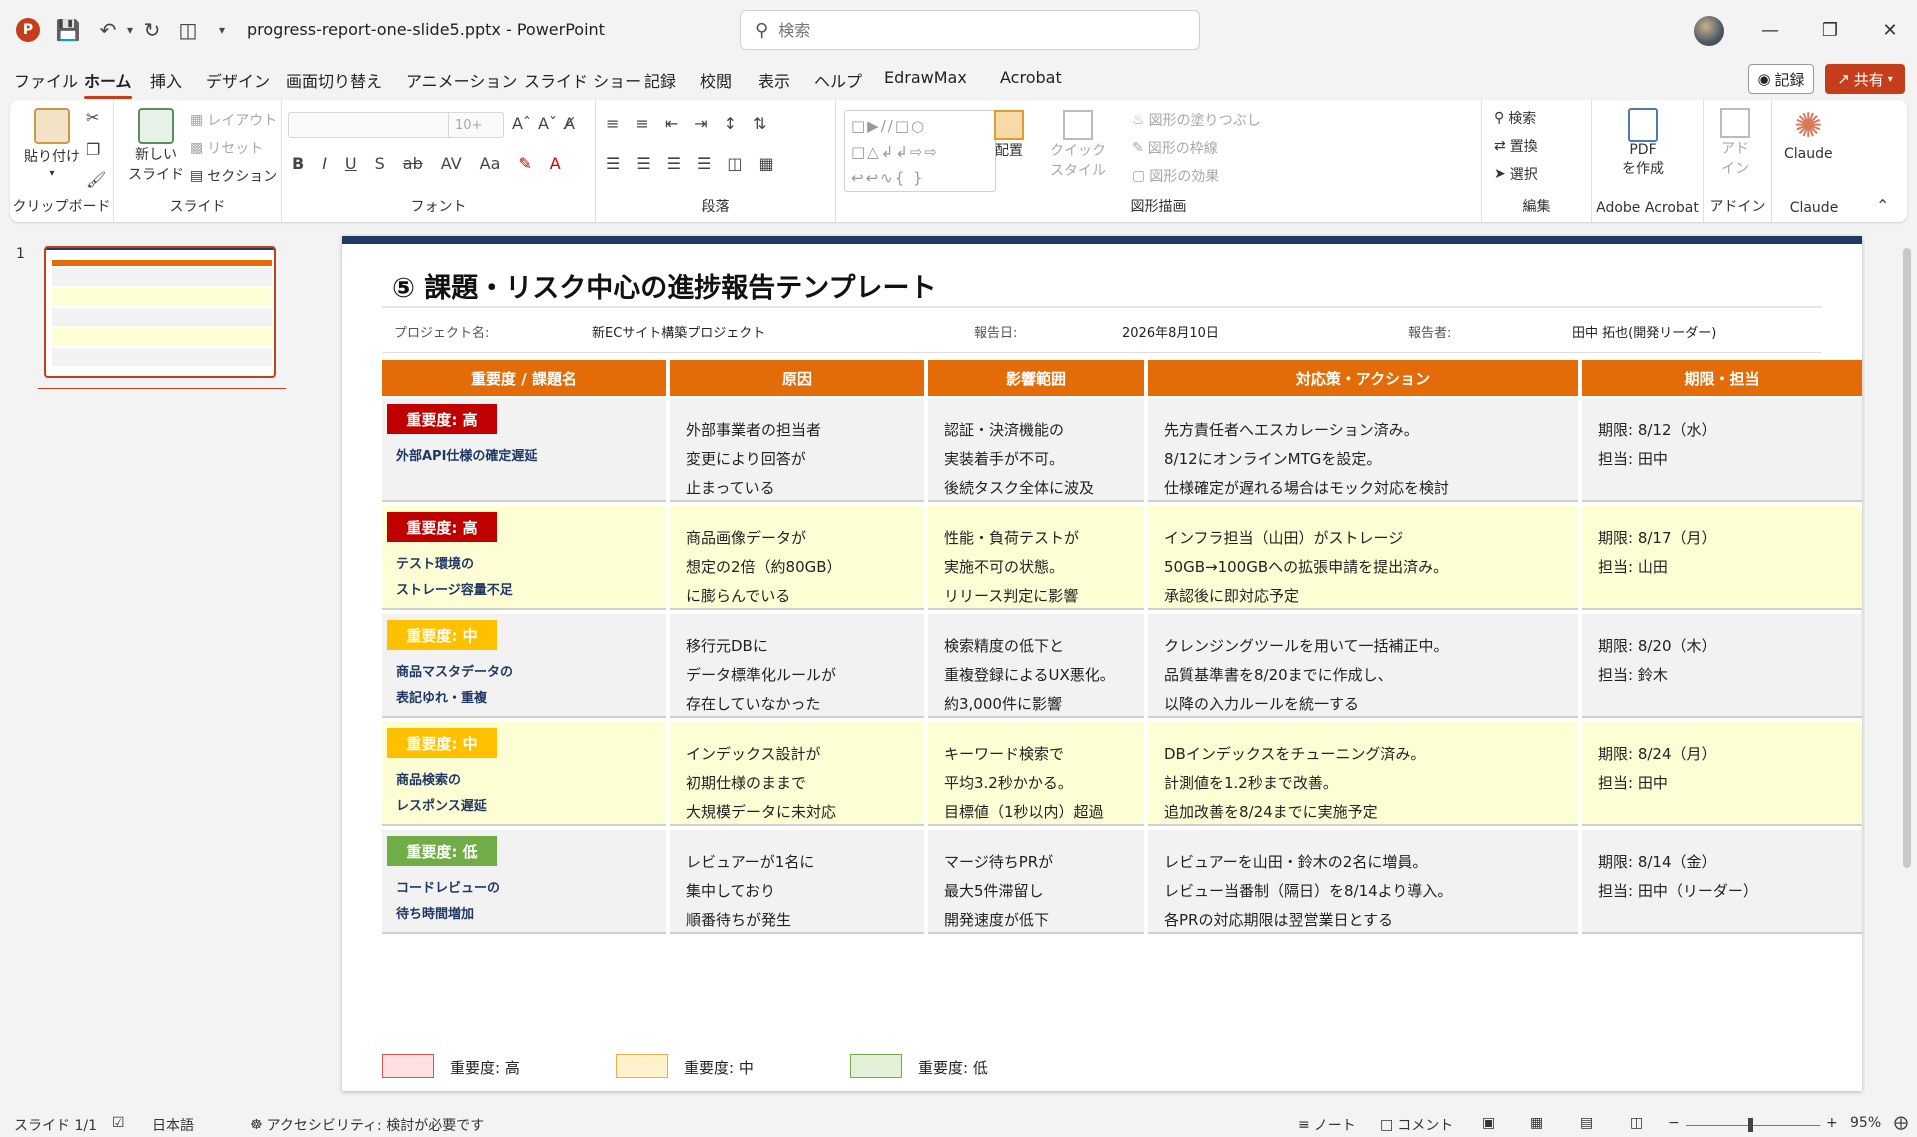 The image size is (1917, 1137). Describe the element at coordinates (674, 163) in the screenshot. I see `align-right-icon: ☰` at that location.